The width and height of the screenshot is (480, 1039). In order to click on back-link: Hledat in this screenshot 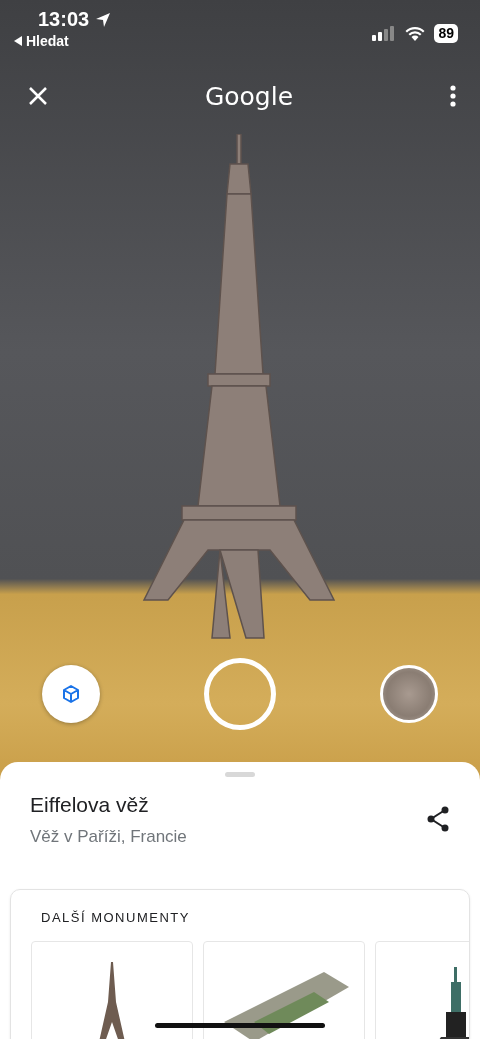, I will do `click(47, 41)`.